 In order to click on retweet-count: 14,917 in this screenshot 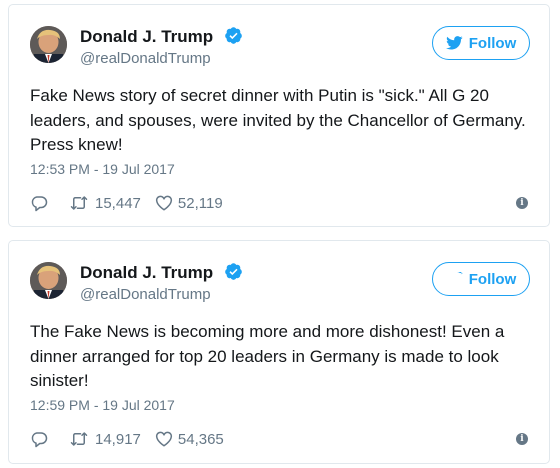, I will do `click(118, 439)`.